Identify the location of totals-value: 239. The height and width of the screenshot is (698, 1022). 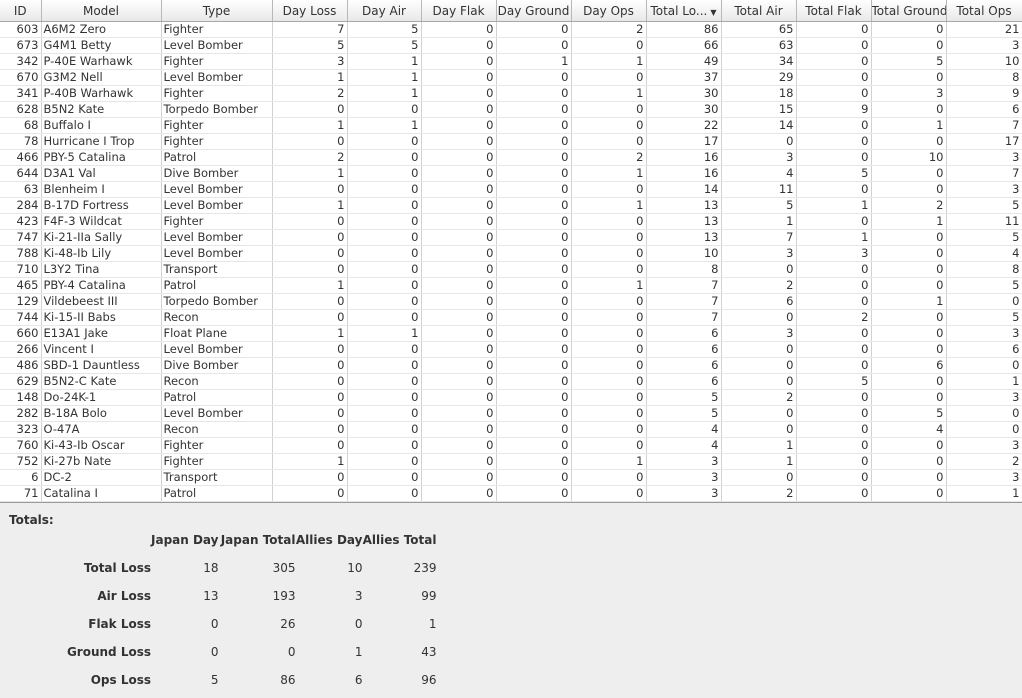
(425, 568).